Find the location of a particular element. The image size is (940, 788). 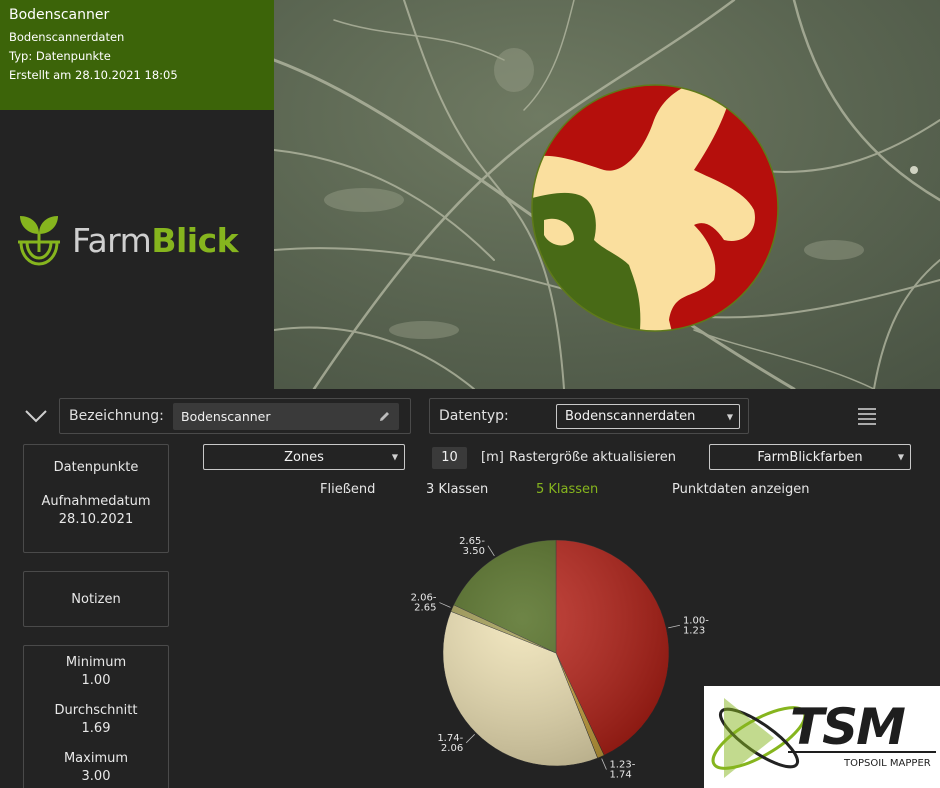

layer-type: Typ: Datenpunkte is located at coordinates (60, 56).